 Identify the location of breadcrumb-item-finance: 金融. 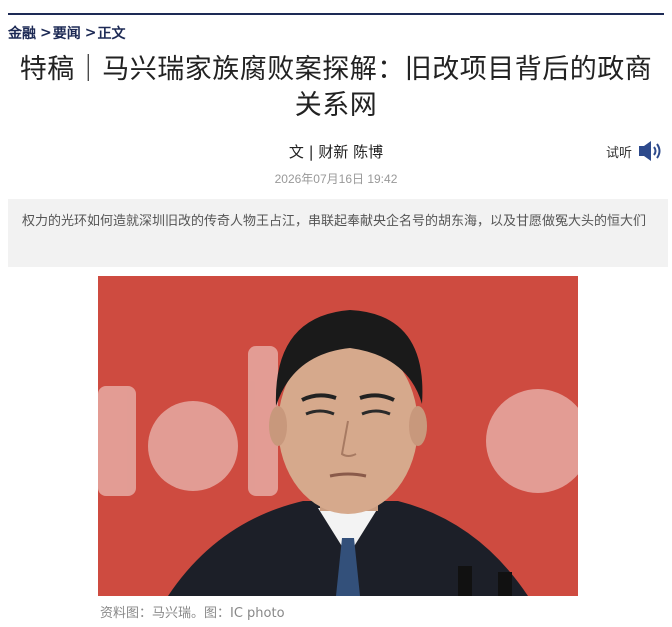
(22, 33).